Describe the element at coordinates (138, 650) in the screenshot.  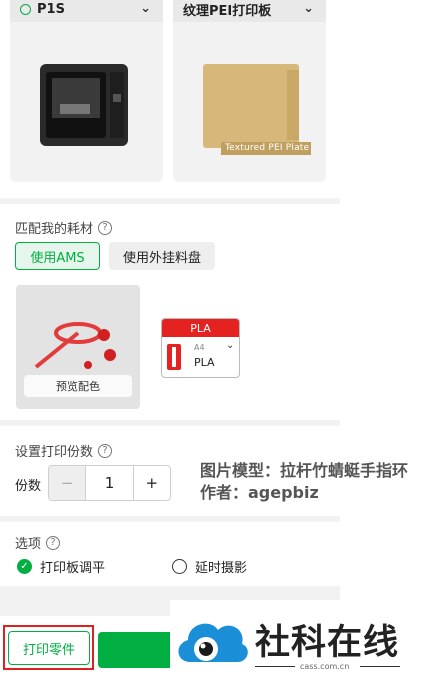
I see `print-plate-button` at that location.